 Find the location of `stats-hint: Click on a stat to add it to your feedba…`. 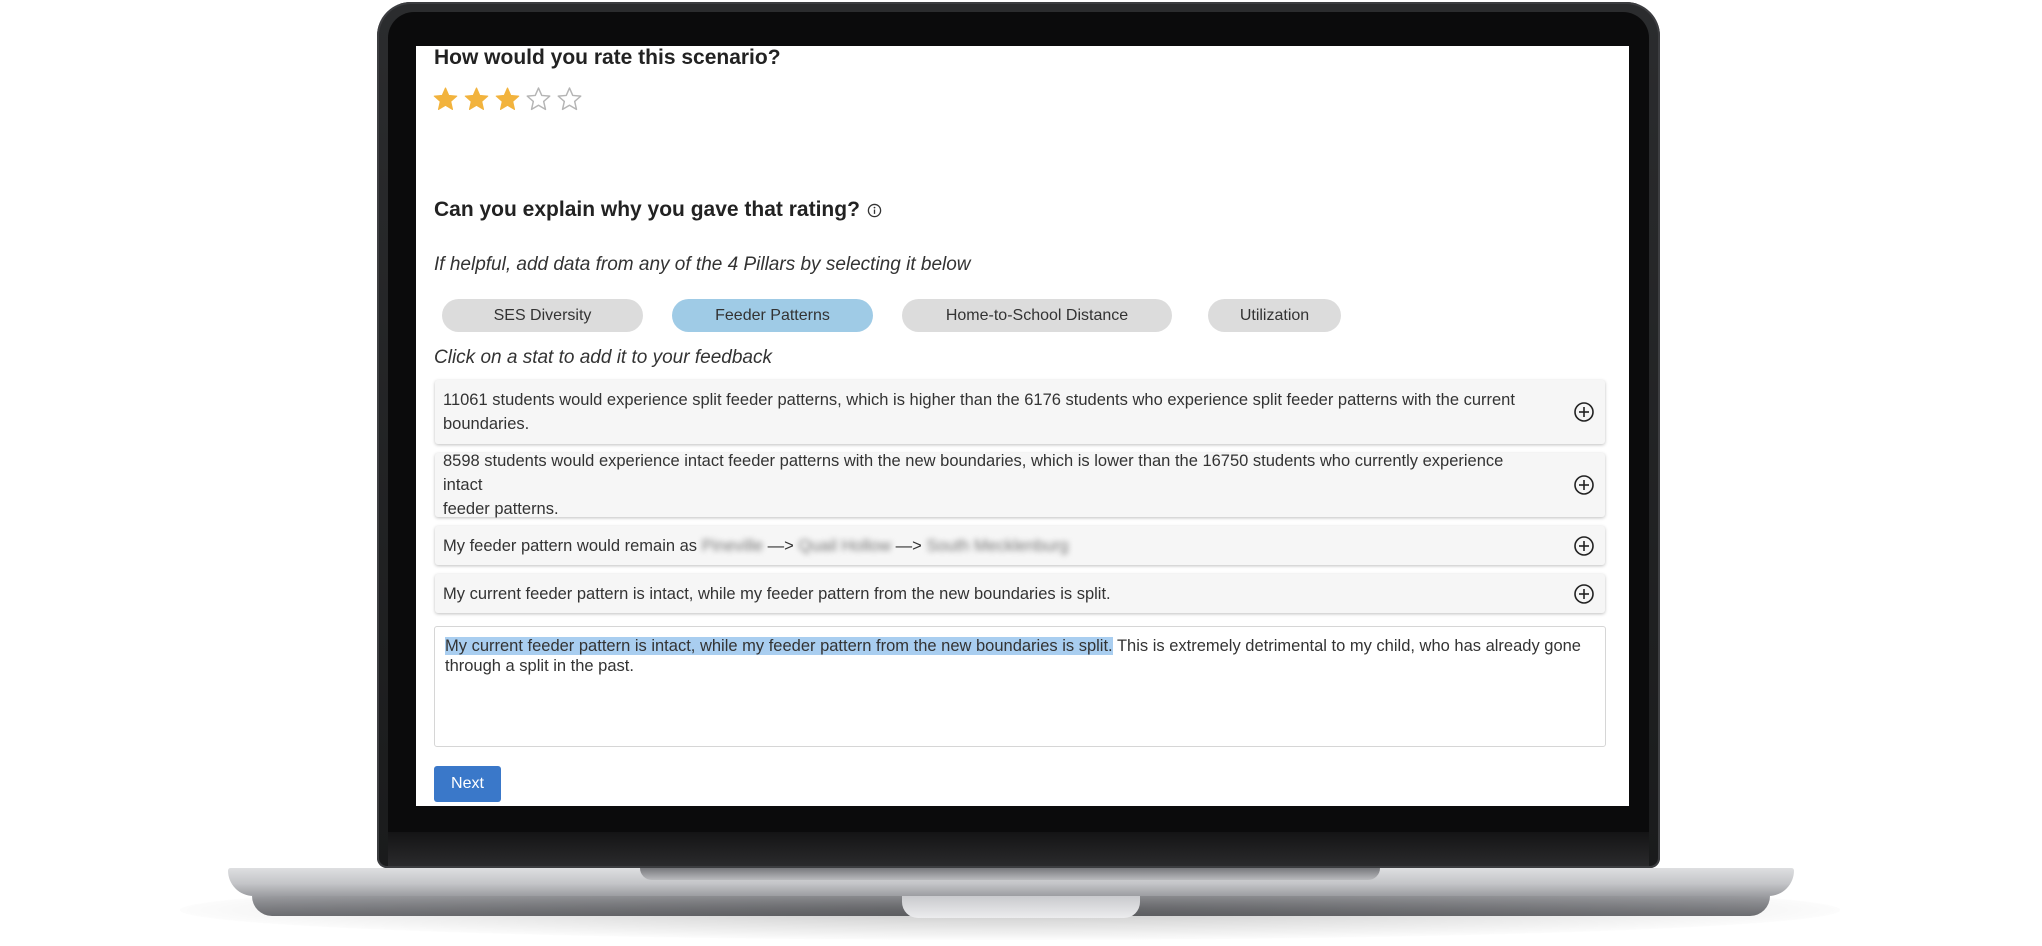

stats-hint: Click on a stat to add it to your feedba… is located at coordinates (603, 357).